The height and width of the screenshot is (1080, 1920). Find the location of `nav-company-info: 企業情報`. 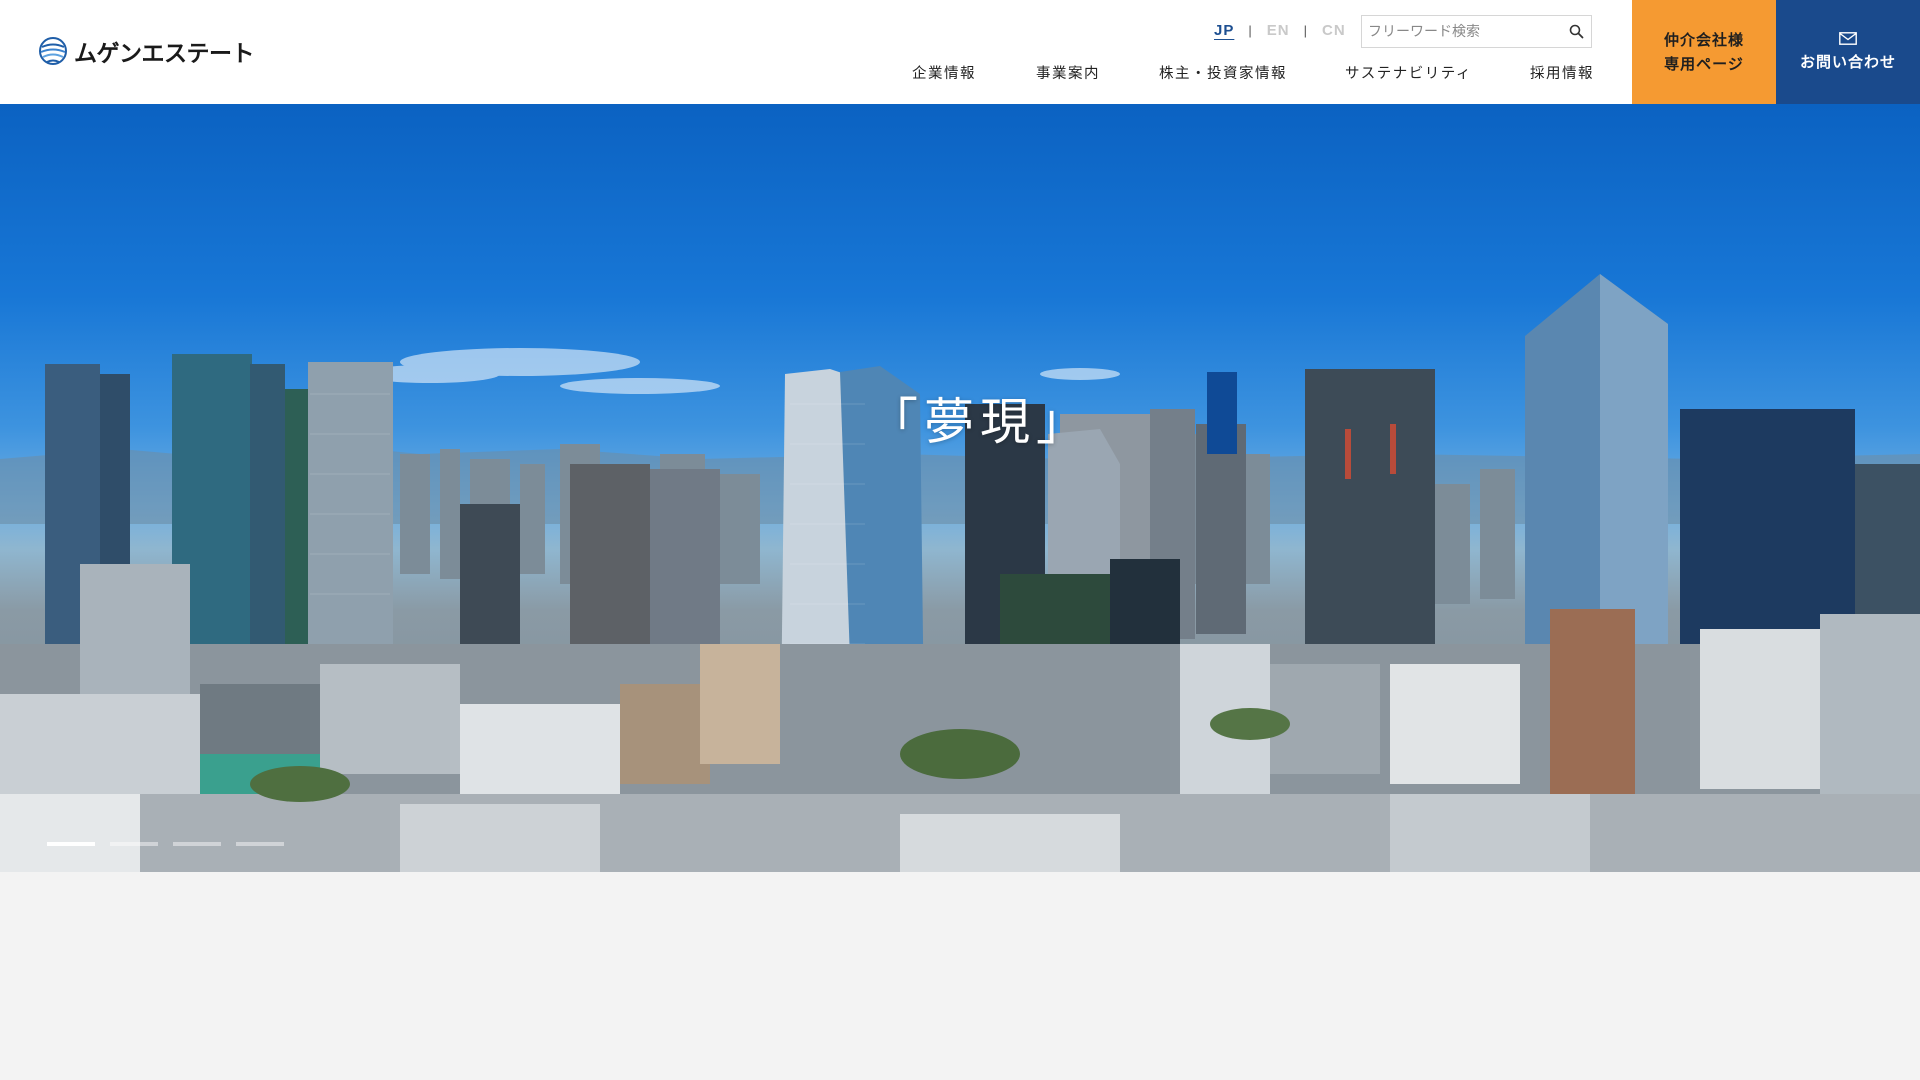

nav-company-info: 企業情報 is located at coordinates (944, 72).